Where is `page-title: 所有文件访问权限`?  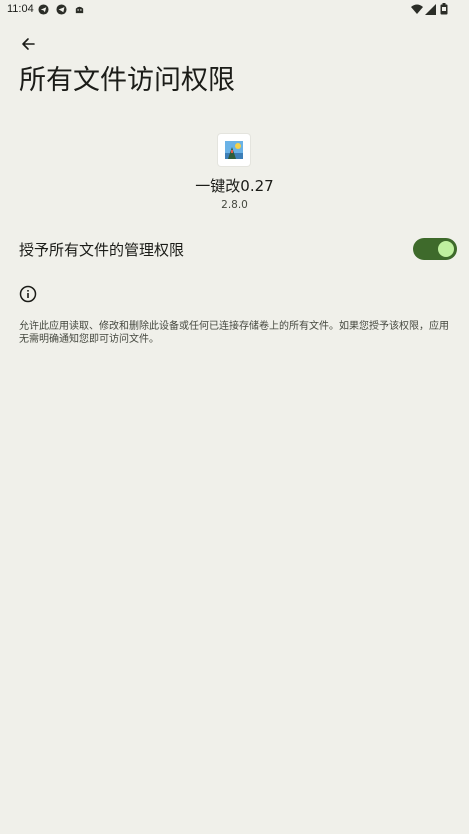 page-title: 所有文件访问权限 is located at coordinates (127, 80).